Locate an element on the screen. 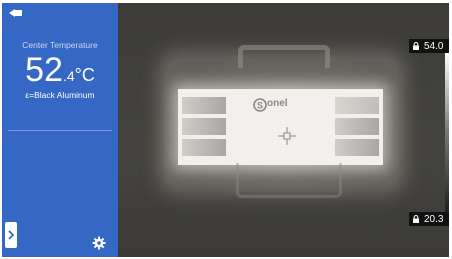  emissivity-label: ε=Black Aluminum is located at coordinates (60, 95).